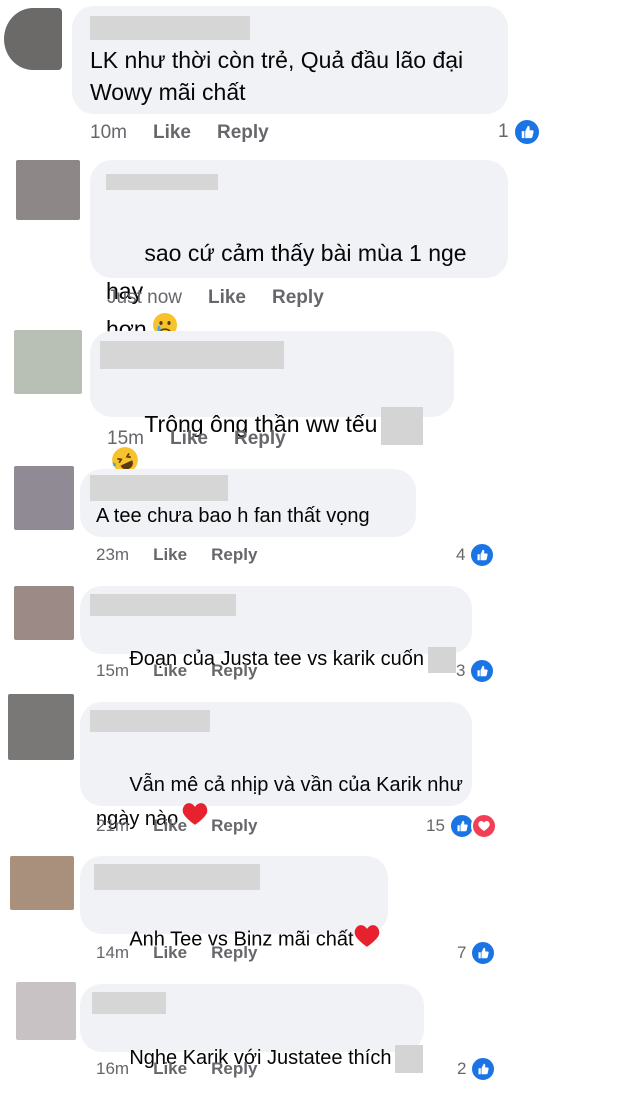 This screenshot has width=620, height=1107. What do you see at coordinates (367, 940) in the screenshot?
I see `heart-icon` at bounding box center [367, 940].